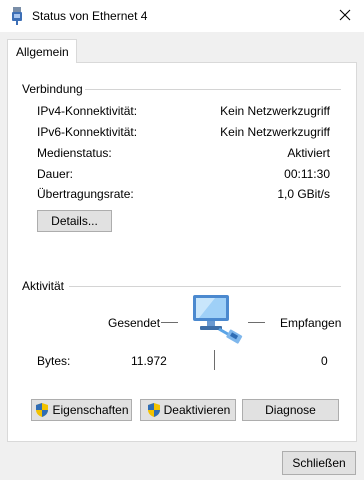  What do you see at coordinates (87, 132) in the screenshot?
I see `ipv6-label: IPv6-Konnektivität:` at bounding box center [87, 132].